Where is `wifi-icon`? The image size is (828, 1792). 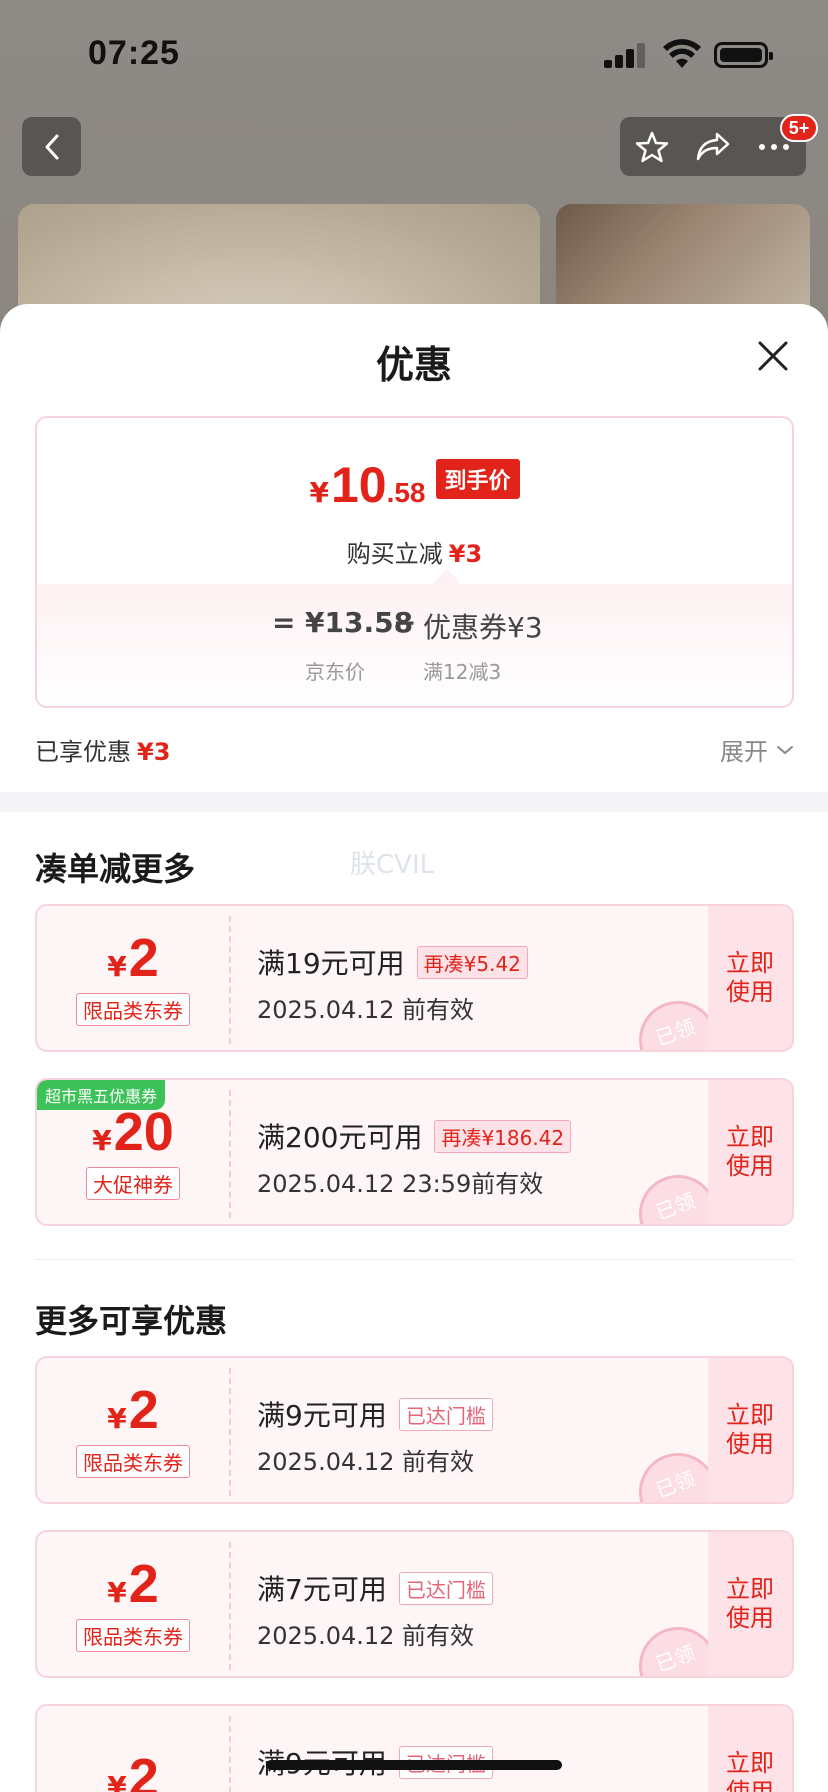
wifi-icon is located at coordinates (682, 53).